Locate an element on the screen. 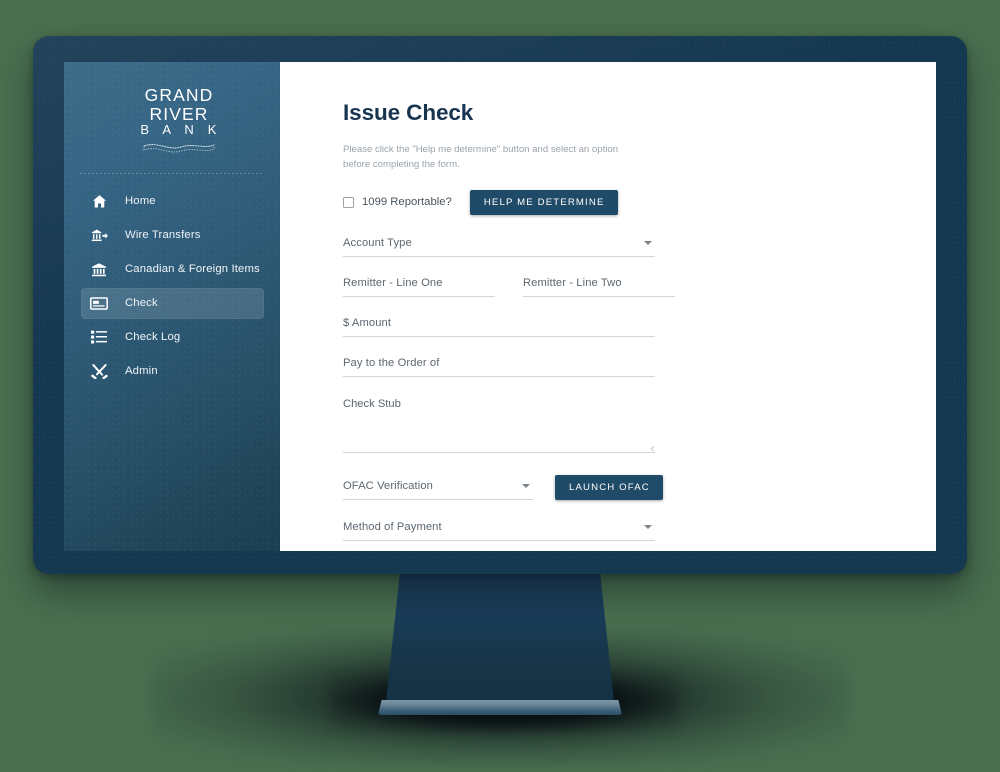 This screenshot has width=1000, height=772. sidebar-item-admin: Admin is located at coordinates (172, 371).